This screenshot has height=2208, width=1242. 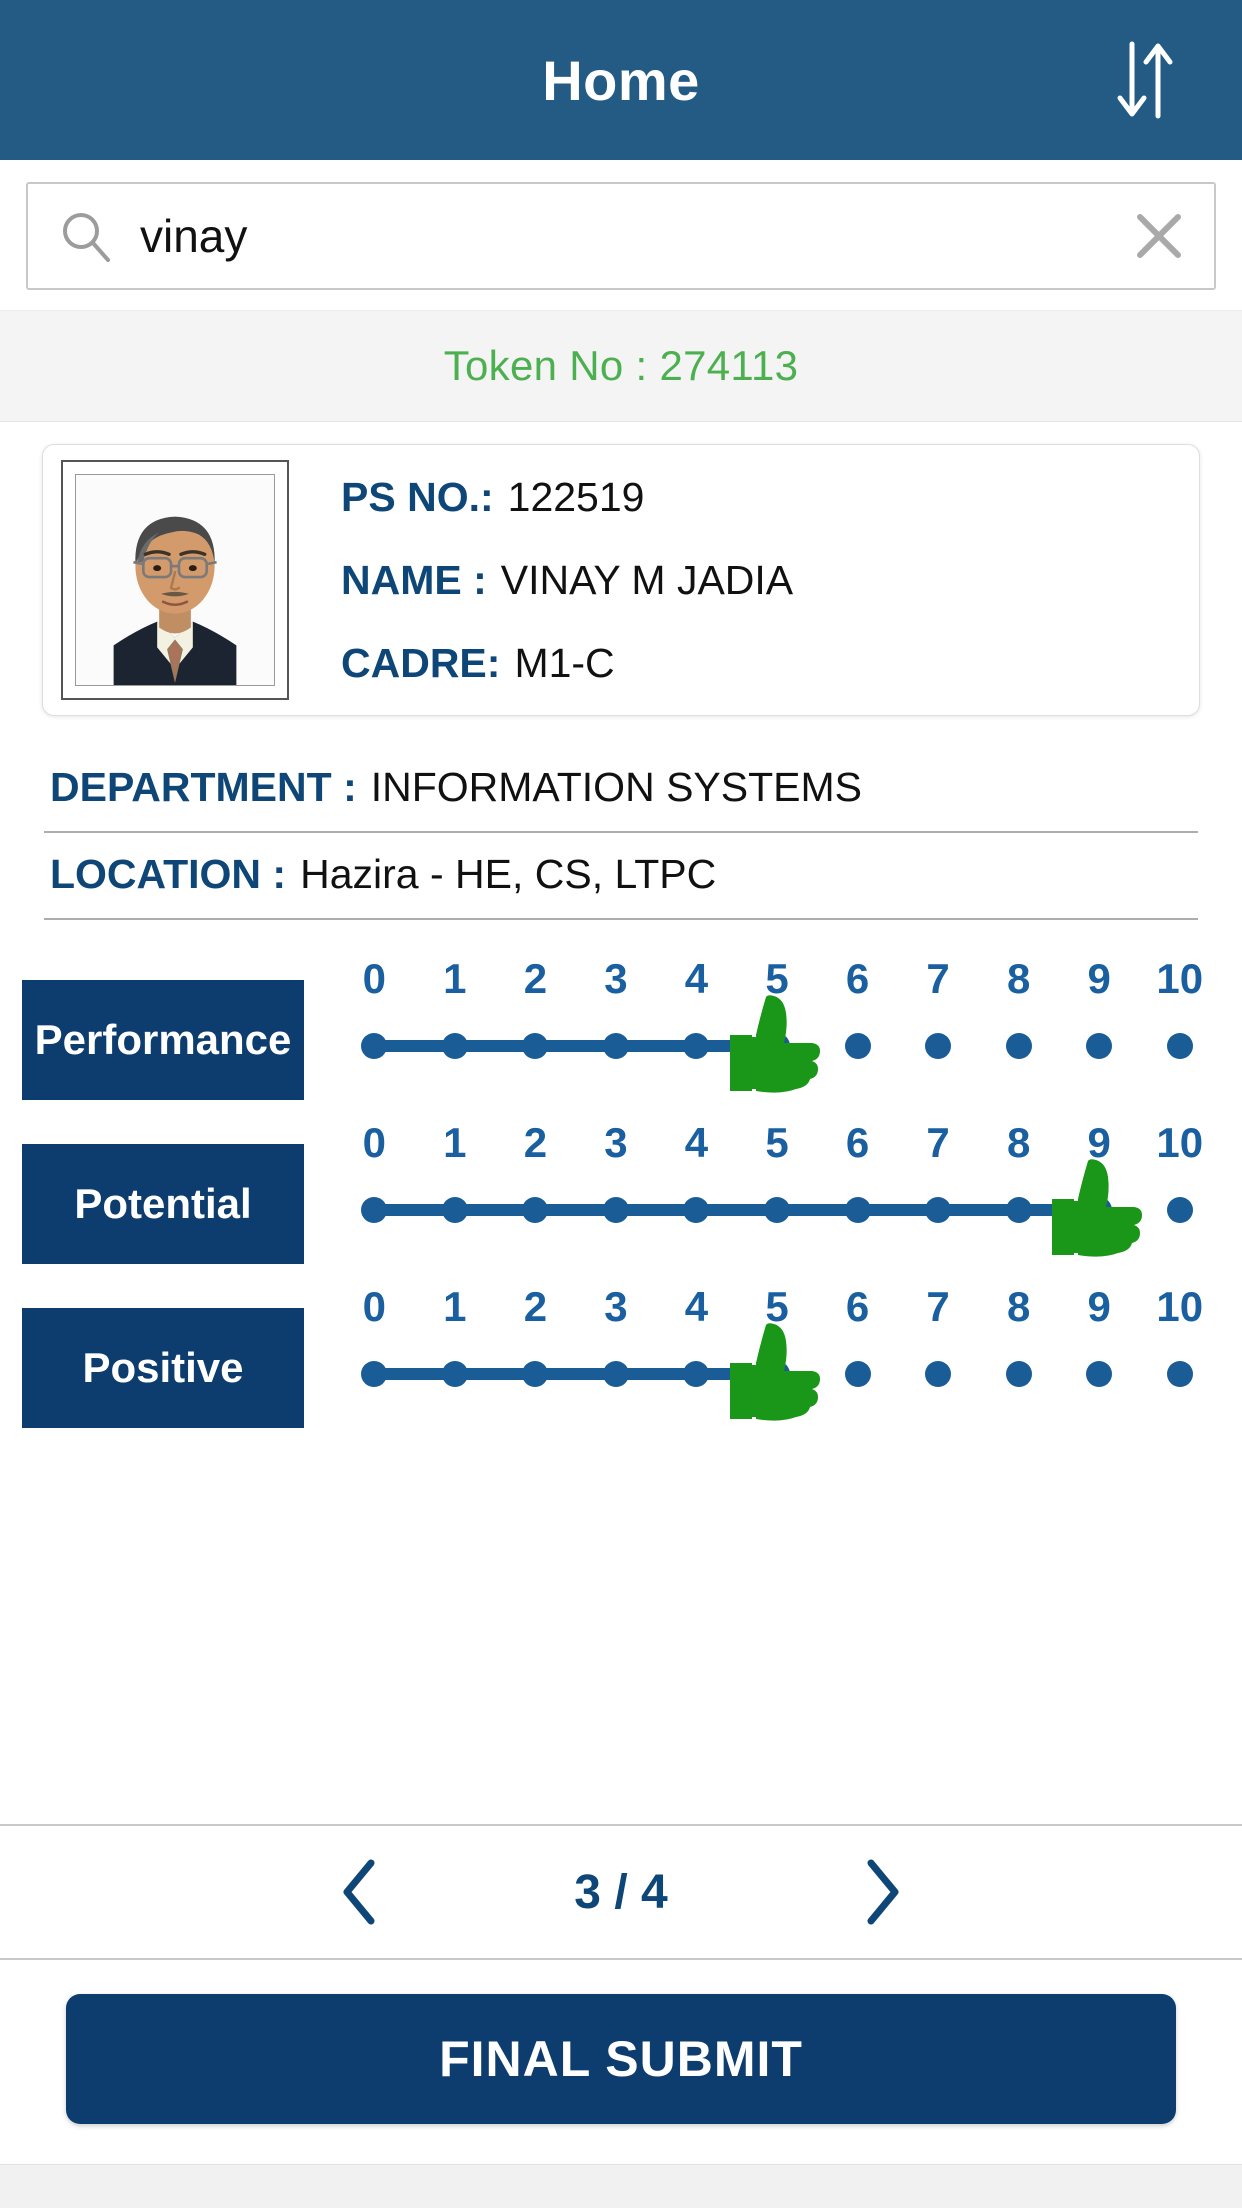 I want to click on final-submit-button: FINAL SUBMIT, so click(x=621, y=2059).